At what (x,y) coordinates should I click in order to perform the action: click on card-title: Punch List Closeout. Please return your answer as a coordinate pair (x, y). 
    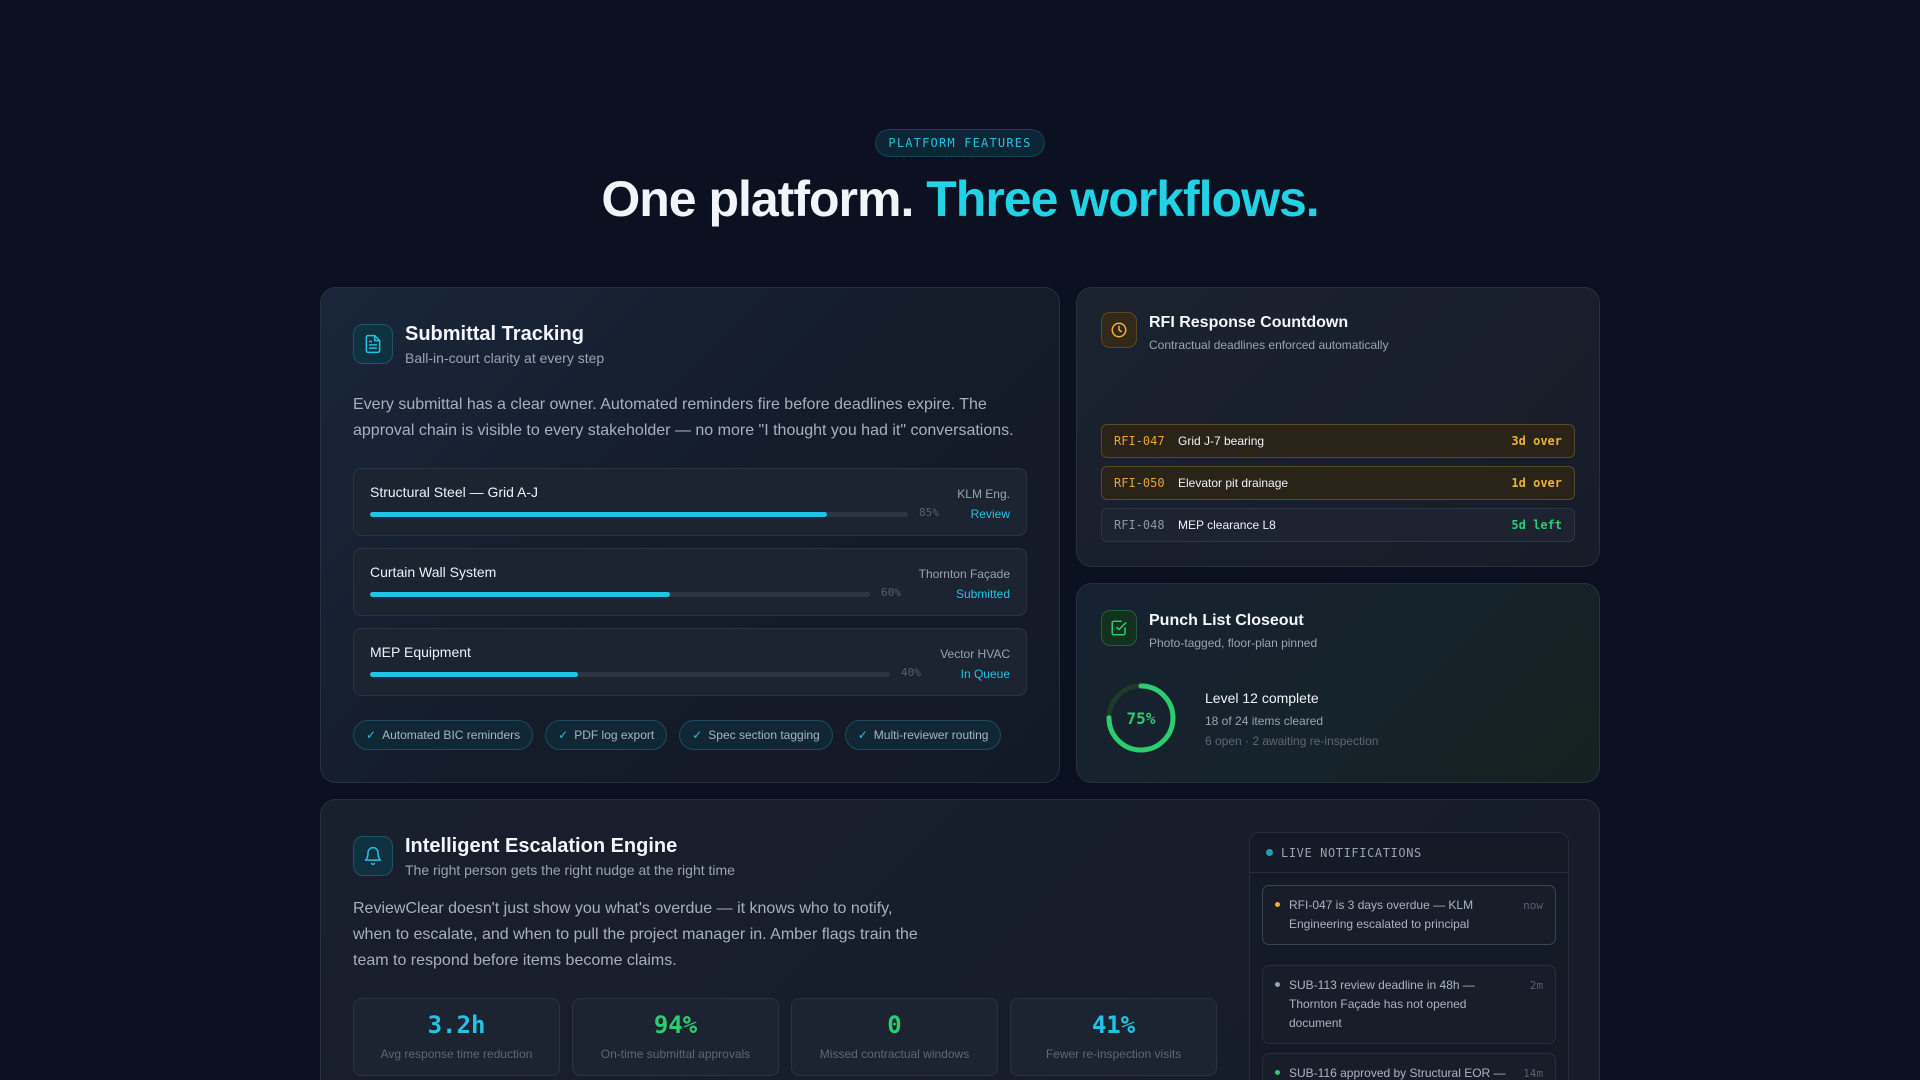
    Looking at the image, I should click on (1226, 620).